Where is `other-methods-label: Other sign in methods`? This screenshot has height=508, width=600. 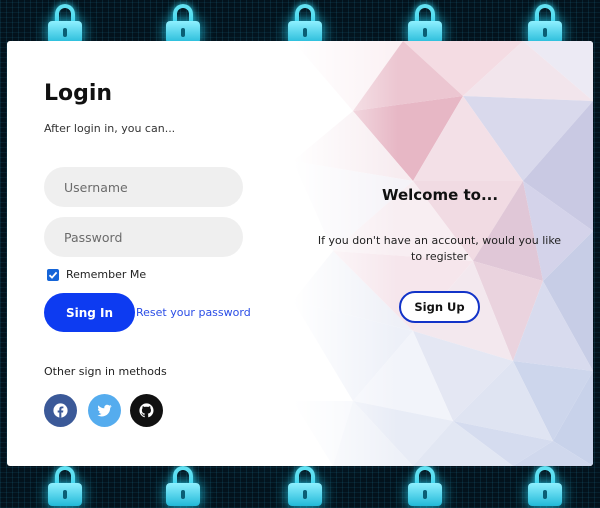 other-methods-label: Other sign in methods is located at coordinates (105, 371).